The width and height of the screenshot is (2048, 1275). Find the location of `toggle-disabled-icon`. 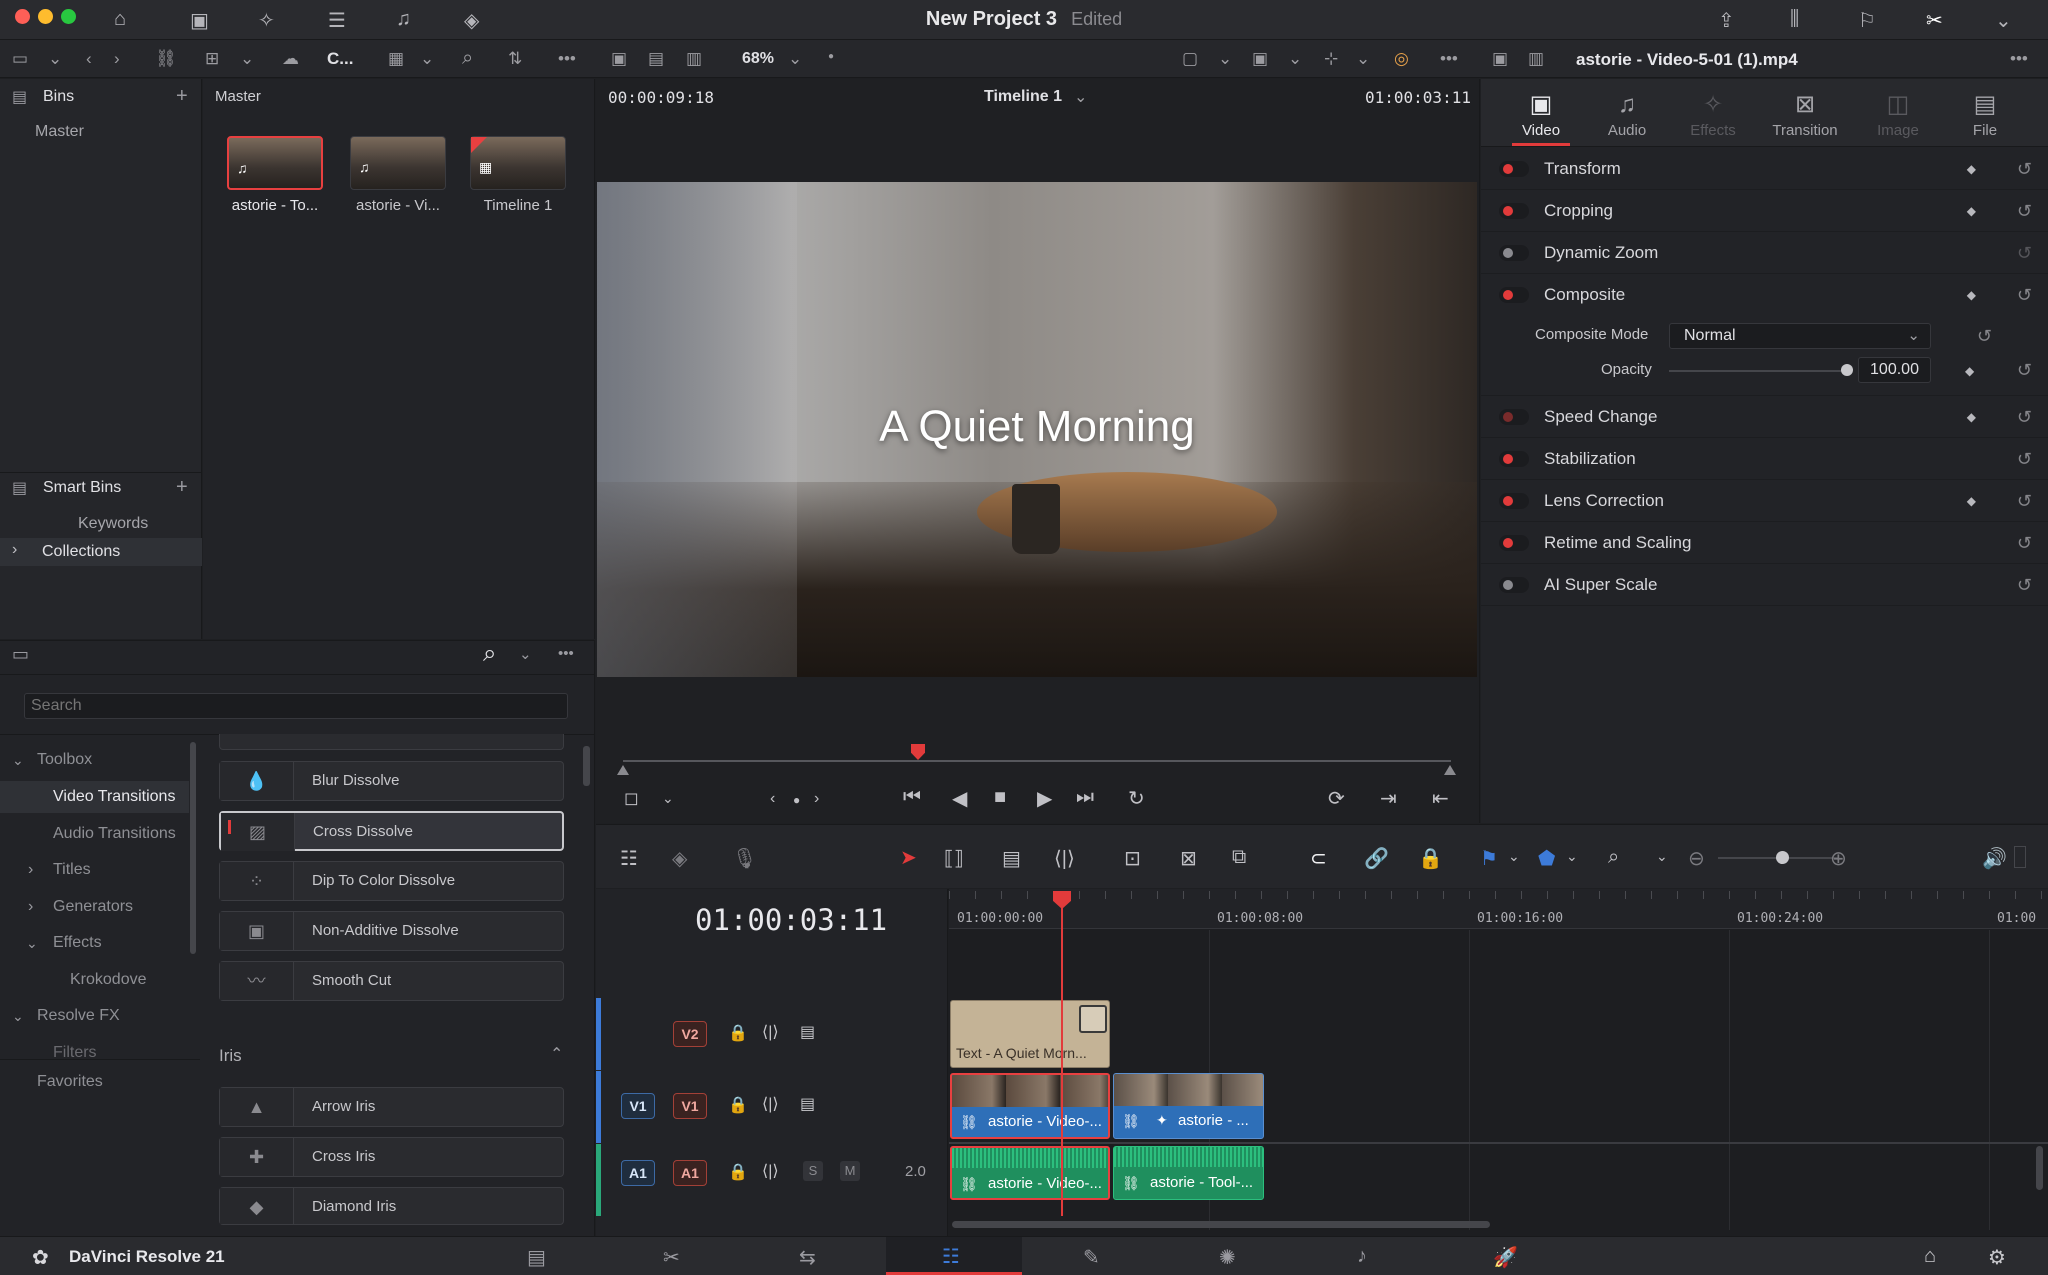

toggle-disabled-icon is located at coordinates (1514, 253).